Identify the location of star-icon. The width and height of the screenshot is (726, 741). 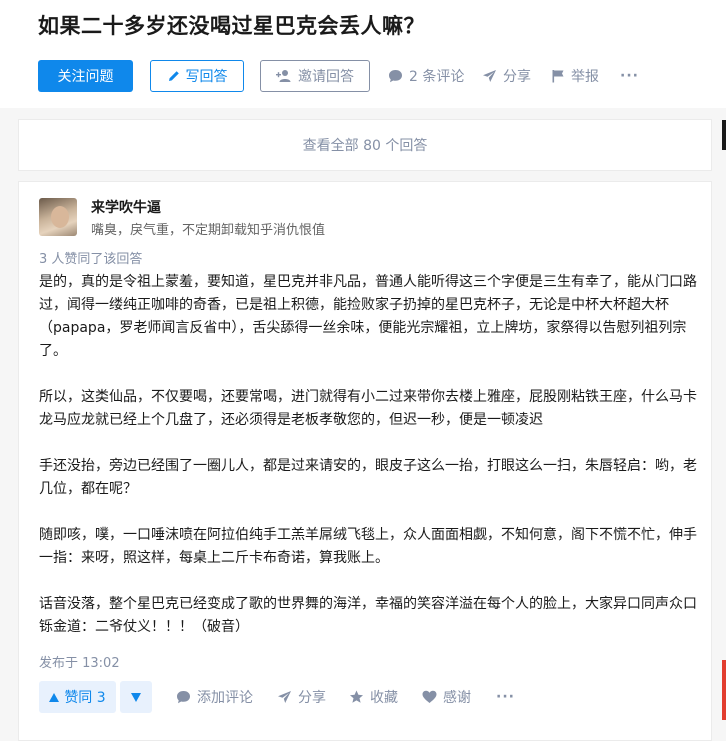
(356, 697).